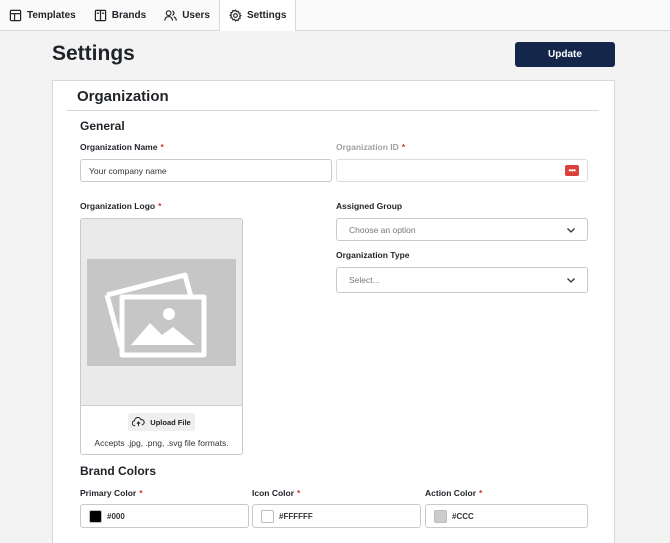 This screenshot has width=670, height=543. What do you see at coordinates (118, 471) in the screenshot?
I see `brand-colors-title: Brand Colors` at bounding box center [118, 471].